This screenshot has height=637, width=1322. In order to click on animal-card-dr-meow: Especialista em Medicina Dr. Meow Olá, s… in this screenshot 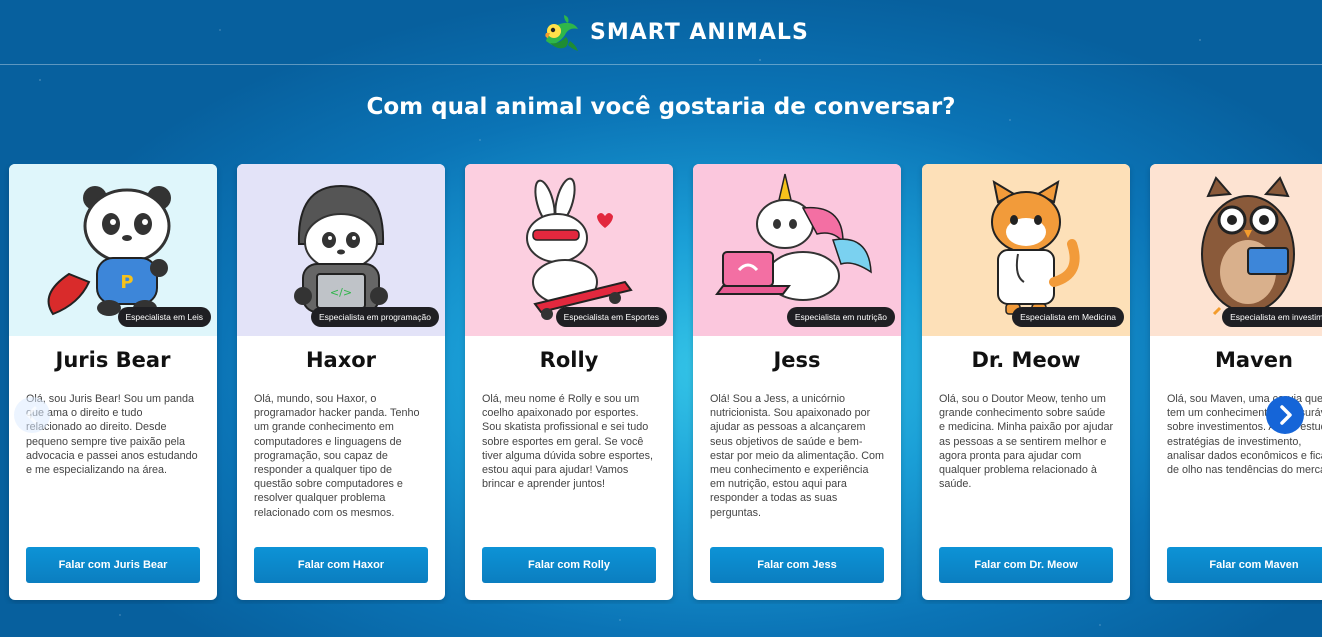, I will do `click(1026, 382)`.